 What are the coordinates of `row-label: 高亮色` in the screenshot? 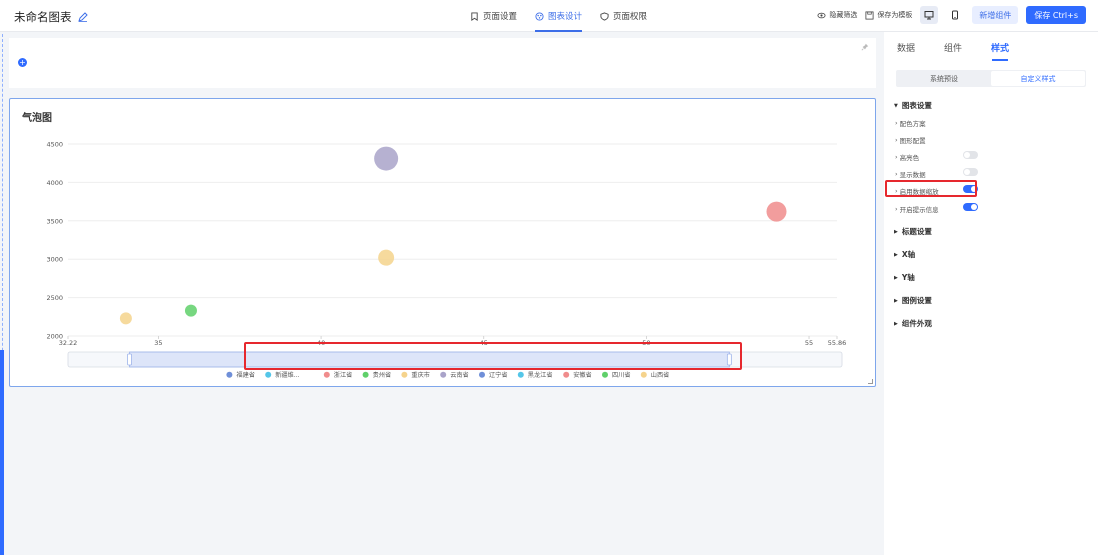 It's located at (909, 158).